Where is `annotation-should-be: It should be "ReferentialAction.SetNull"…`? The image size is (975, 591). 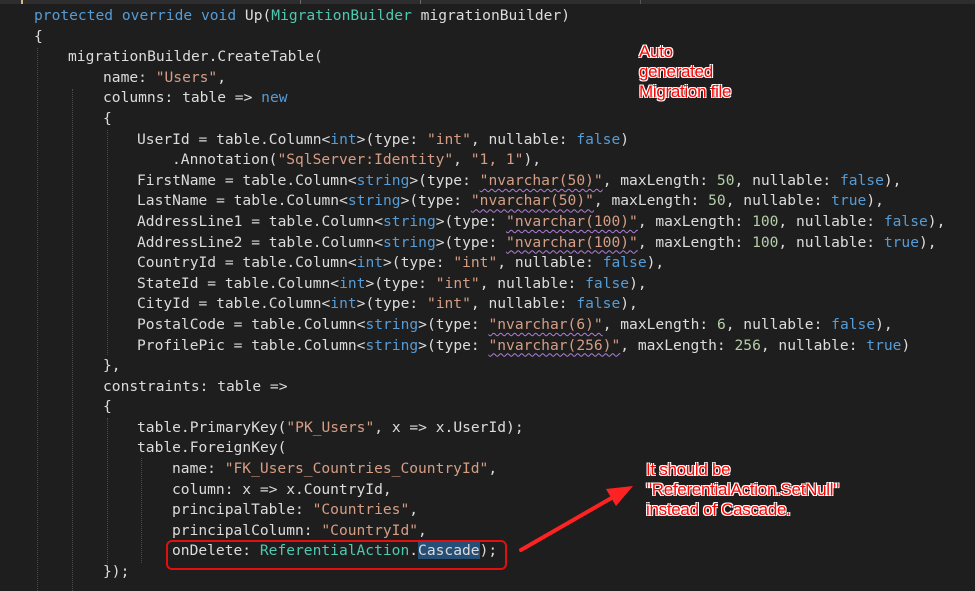
annotation-should-be: It should be "ReferentialAction.SetNull"… is located at coordinates (742, 489).